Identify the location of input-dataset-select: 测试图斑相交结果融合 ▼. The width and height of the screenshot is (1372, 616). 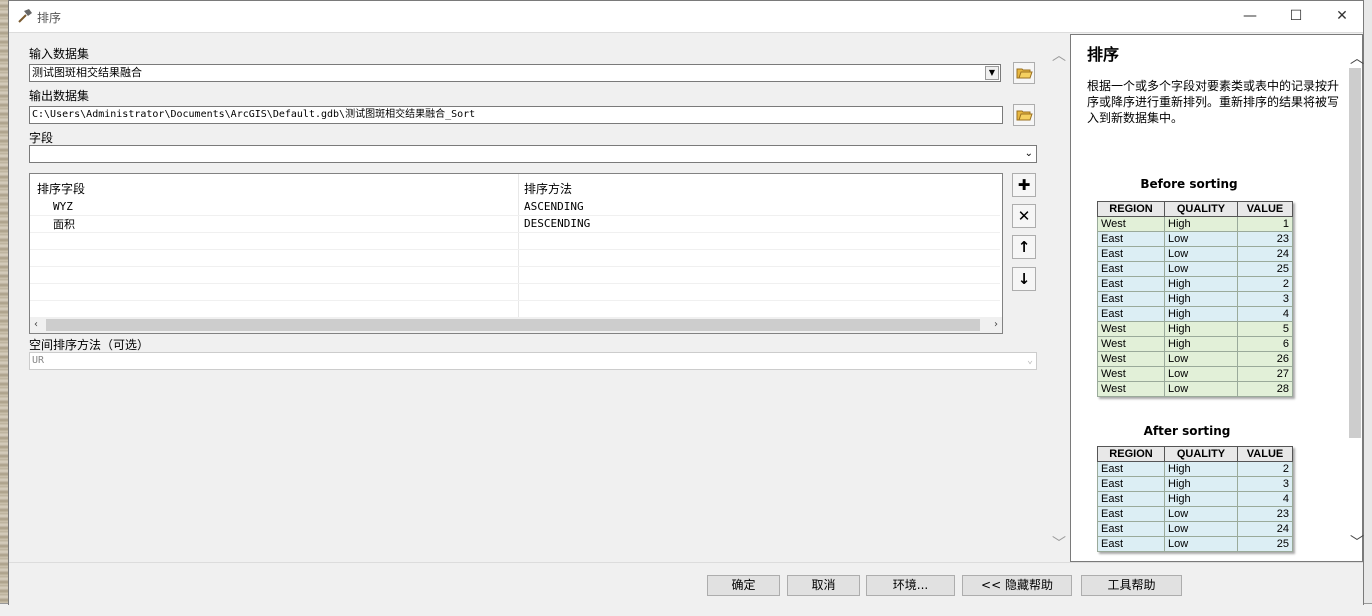
(515, 73).